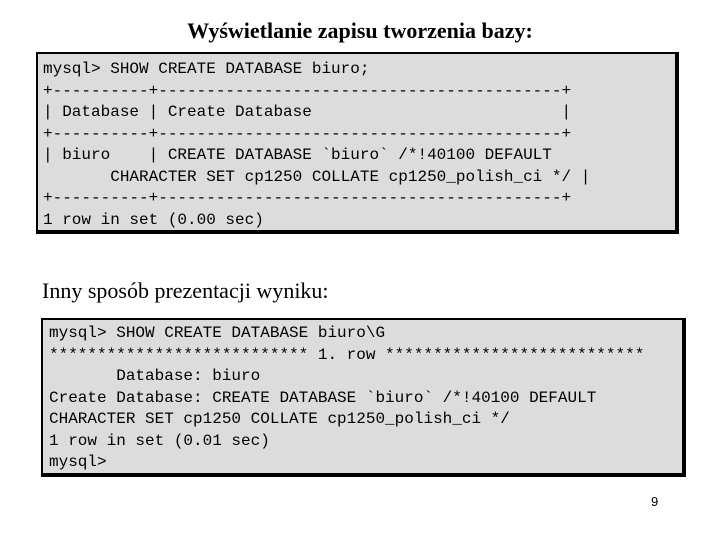 This screenshot has height=540, width=720. What do you see at coordinates (206, 69) in the screenshot?
I see `command-line: mysql> SHOW CREATE DATABASE biuro;` at bounding box center [206, 69].